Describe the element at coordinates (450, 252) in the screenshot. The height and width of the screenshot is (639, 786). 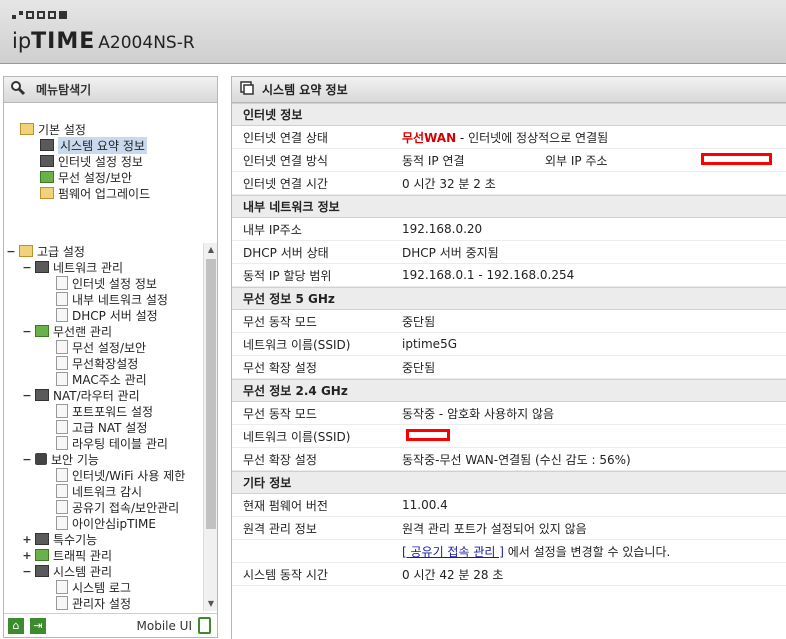
I see `value: DHCP 서버 중지됨` at that location.